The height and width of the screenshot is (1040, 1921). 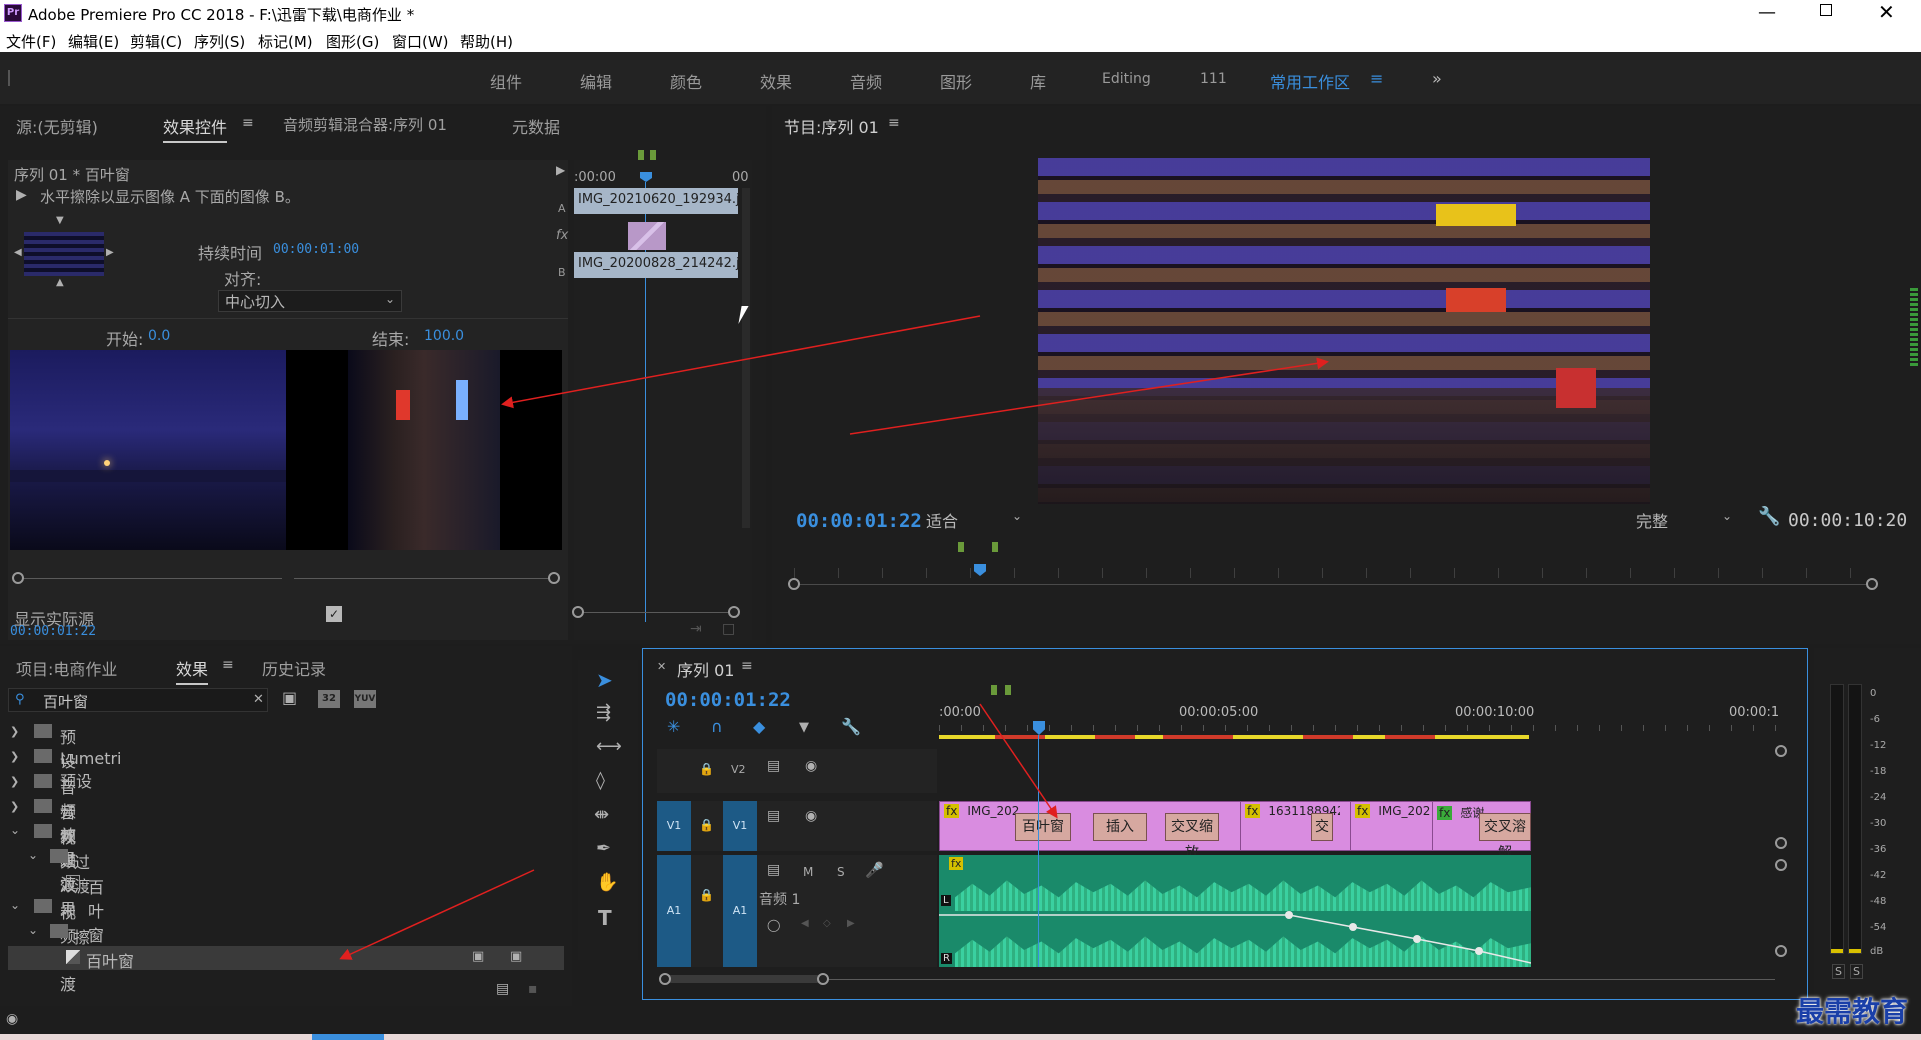 What do you see at coordinates (554, 578) in the screenshot?
I see `end-slider-knob` at bounding box center [554, 578].